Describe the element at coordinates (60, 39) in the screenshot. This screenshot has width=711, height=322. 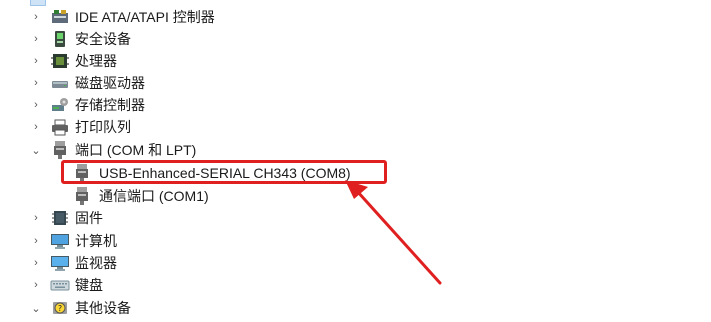
I see `security-device-icon` at that location.